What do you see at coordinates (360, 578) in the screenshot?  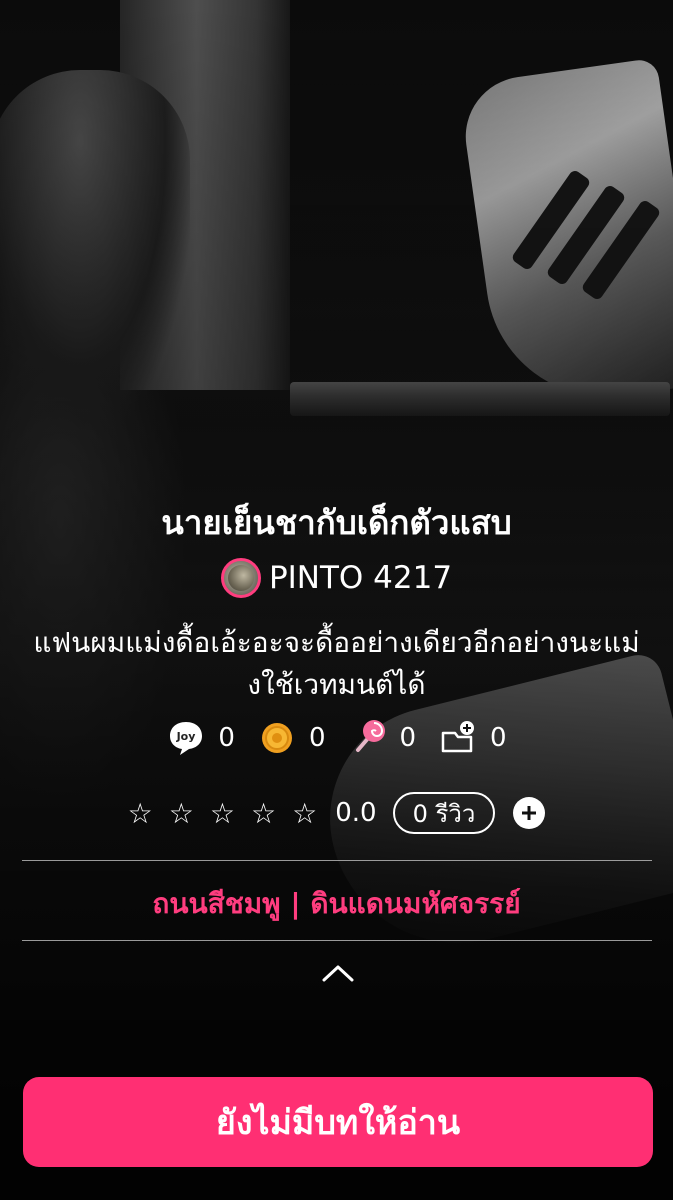 I see `author-name: PINTO 4217` at bounding box center [360, 578].